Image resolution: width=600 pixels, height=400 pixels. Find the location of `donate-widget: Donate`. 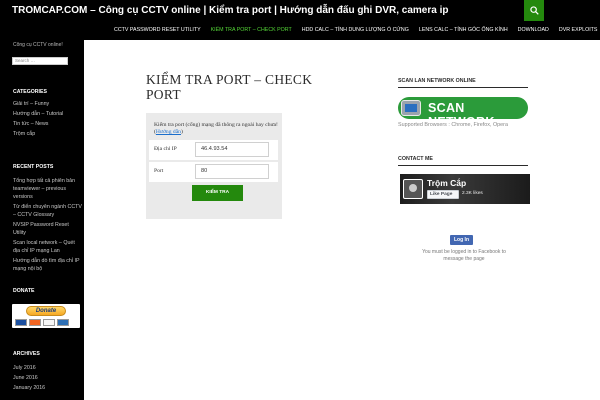

donate-widget: Donate is located at coordinates (46, 316).